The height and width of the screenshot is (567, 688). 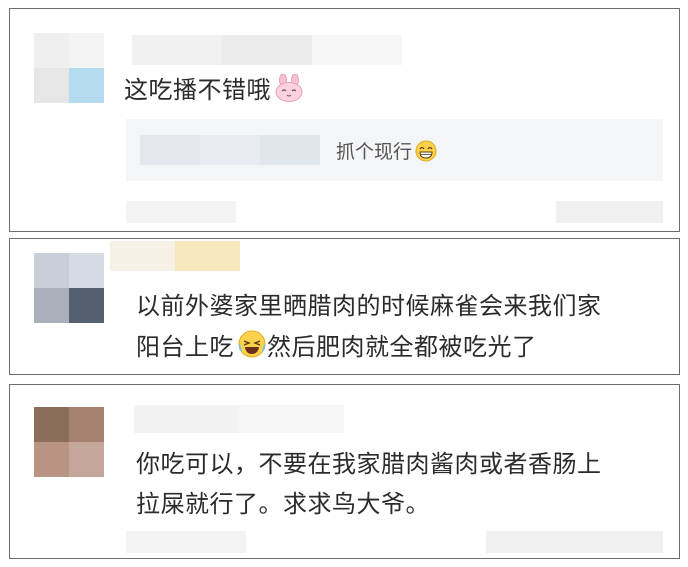 I want to click on comment-text-line-1: 你吃可以，不要在我家腊肉酱肉或者香肠上, so click(x=369, y=464).